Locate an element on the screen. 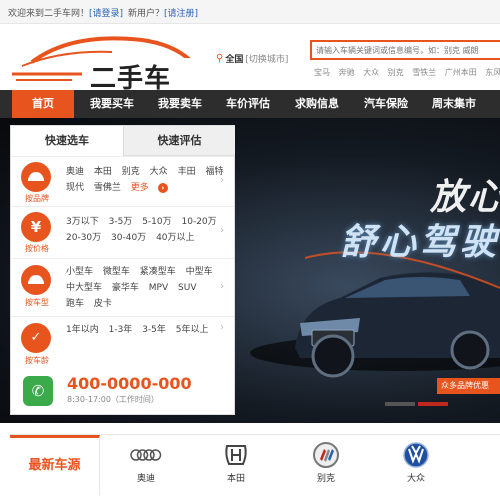  option-link: 别克 is located at coordinates (131, 172).